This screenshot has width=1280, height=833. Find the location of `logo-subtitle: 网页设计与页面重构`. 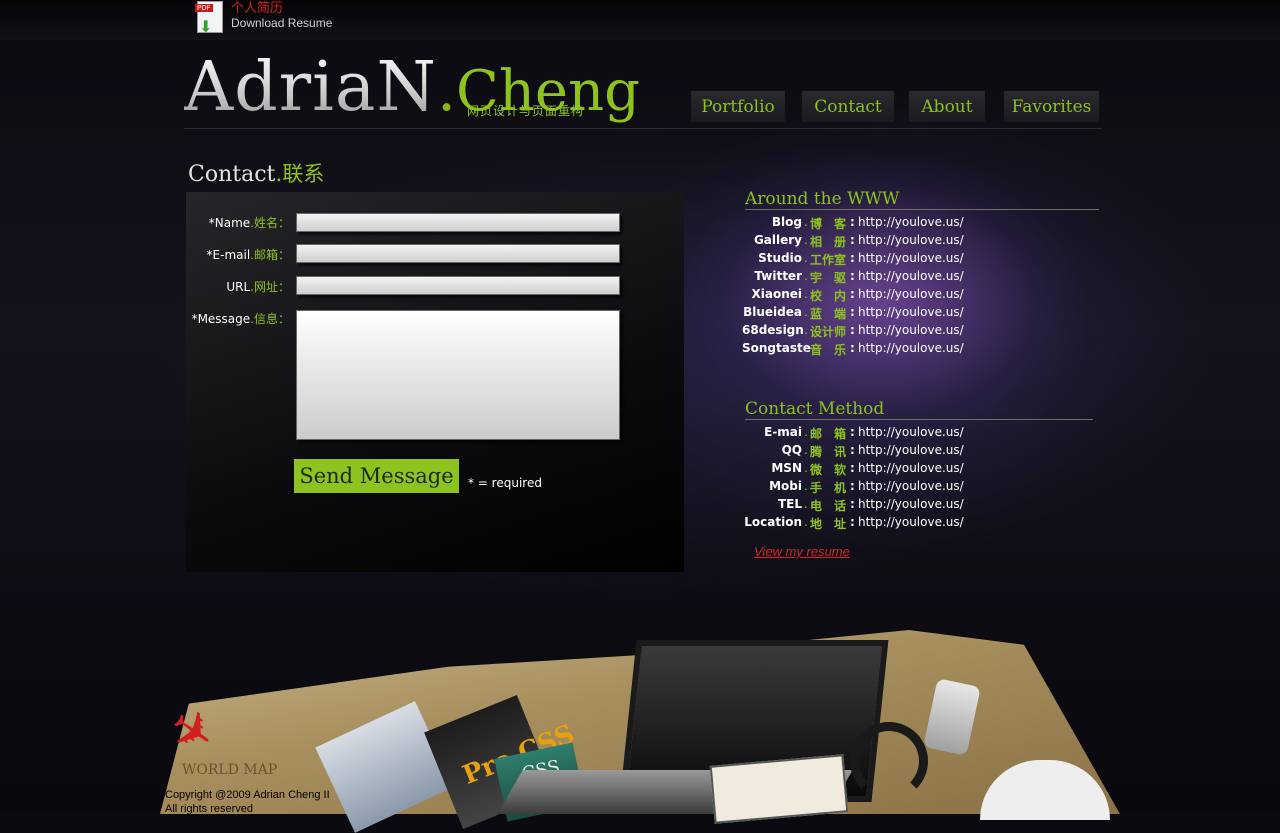

logo-subtitle: 网页设计与页面重构 is located at coordinates (526, 111).